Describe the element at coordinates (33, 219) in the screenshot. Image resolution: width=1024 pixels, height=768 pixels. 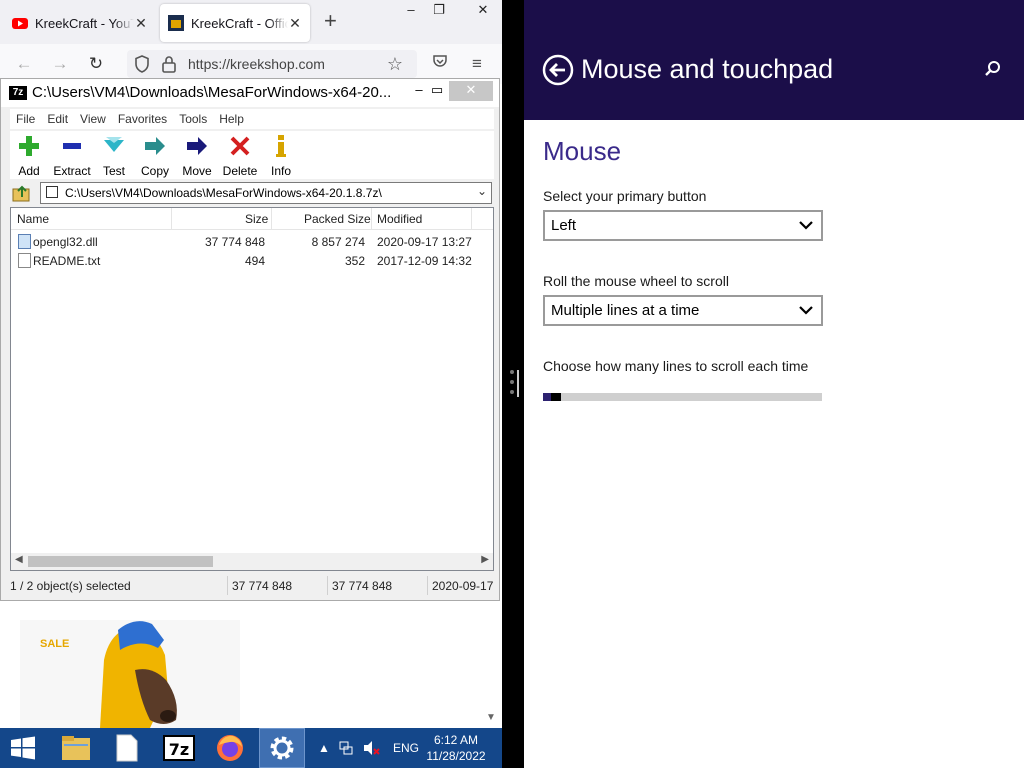
I see `column-name: Name` at that location.